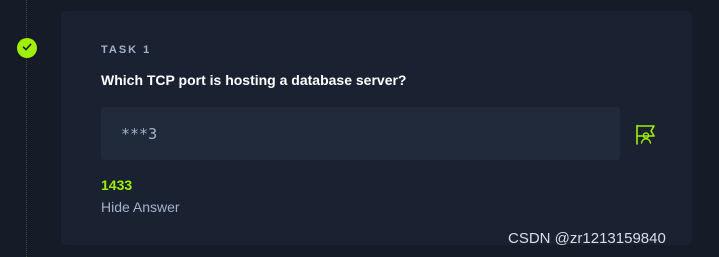 The width and height of the screenshot is (719, 257). I want to click on answer-input: ***3, so click(360, 133).